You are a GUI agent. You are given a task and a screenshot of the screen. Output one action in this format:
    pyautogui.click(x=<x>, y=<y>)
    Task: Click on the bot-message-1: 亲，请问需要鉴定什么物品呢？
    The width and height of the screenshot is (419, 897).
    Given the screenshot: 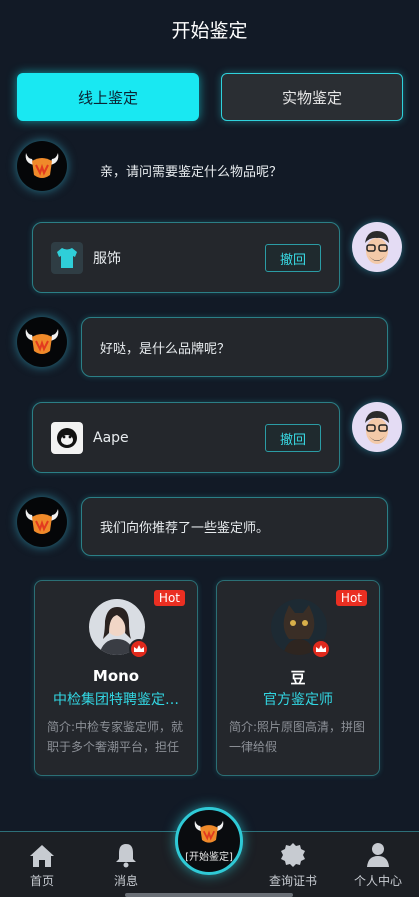 What is the action you would take?
    pyautogui.click(x=235, y=170)
    